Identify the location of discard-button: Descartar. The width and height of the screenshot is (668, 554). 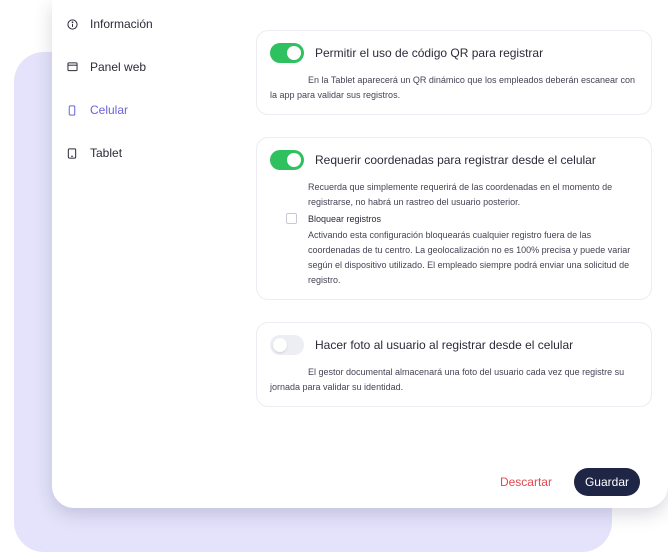
(526, 482).